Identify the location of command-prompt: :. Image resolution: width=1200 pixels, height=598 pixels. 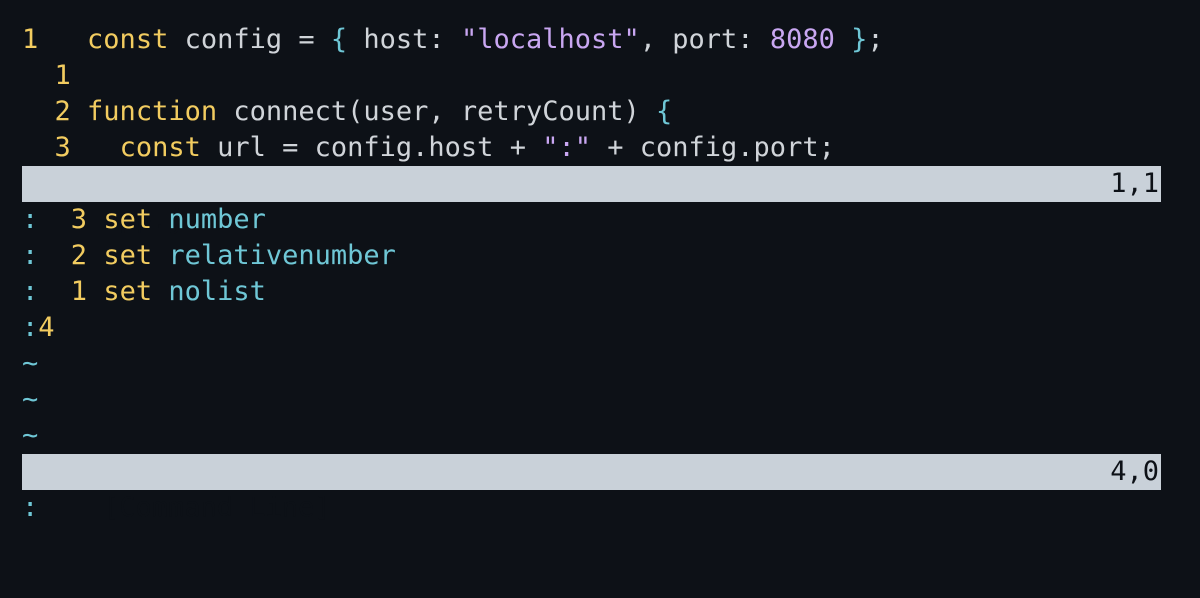
(30, 508).